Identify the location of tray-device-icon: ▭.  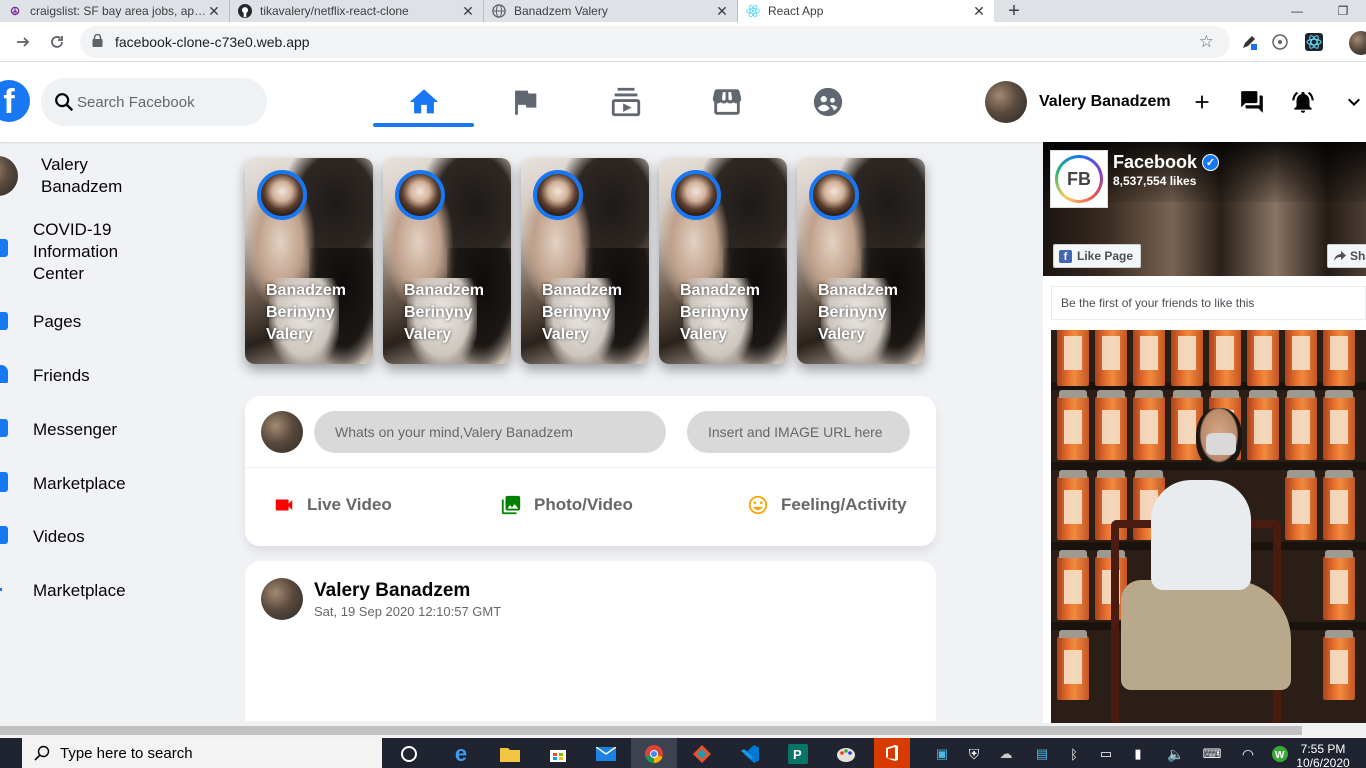
(1106, 754).